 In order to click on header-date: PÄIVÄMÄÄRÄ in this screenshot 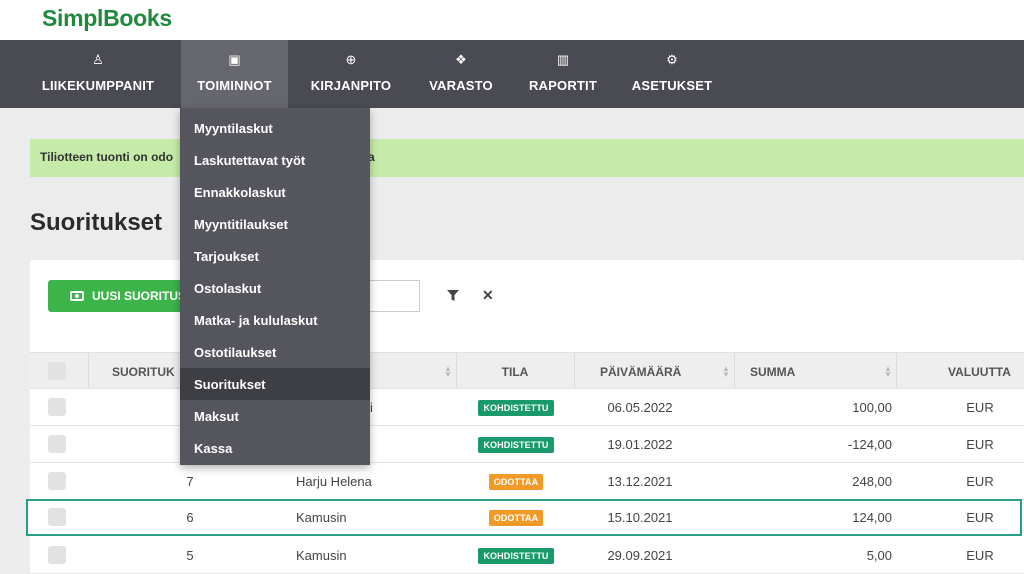, I will do `click(640, 371)`.